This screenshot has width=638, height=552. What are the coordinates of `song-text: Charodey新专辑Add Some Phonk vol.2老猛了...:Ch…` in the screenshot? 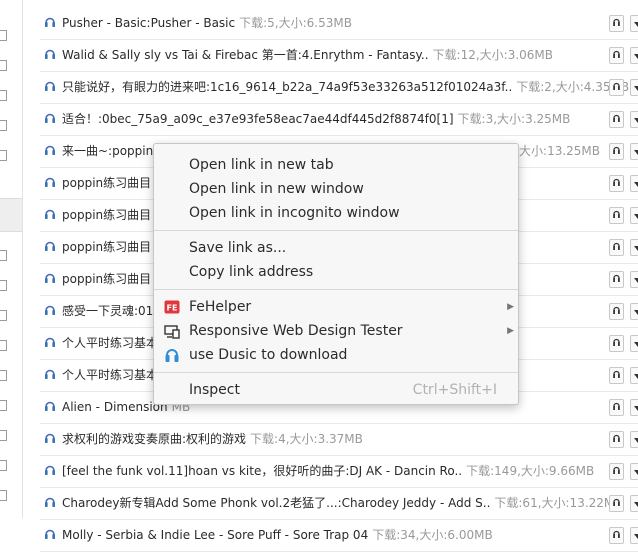 It's located at (342, 503).